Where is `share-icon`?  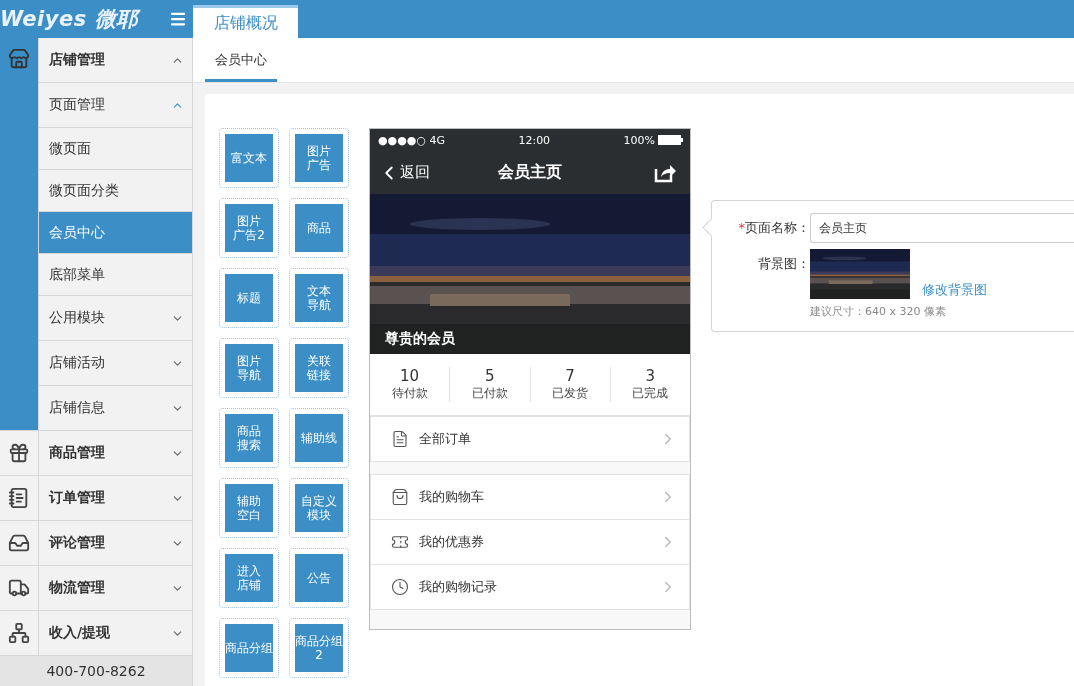 share-icon is located at coordinates (665, 172).